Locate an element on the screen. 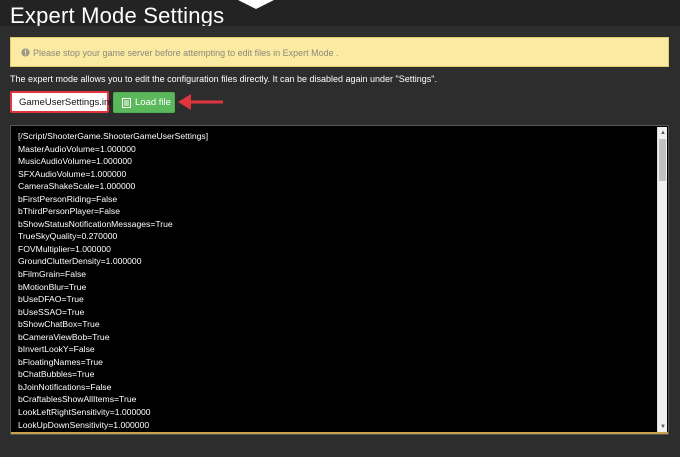  load-file-label: Load file is located at coordinates (153, 102).